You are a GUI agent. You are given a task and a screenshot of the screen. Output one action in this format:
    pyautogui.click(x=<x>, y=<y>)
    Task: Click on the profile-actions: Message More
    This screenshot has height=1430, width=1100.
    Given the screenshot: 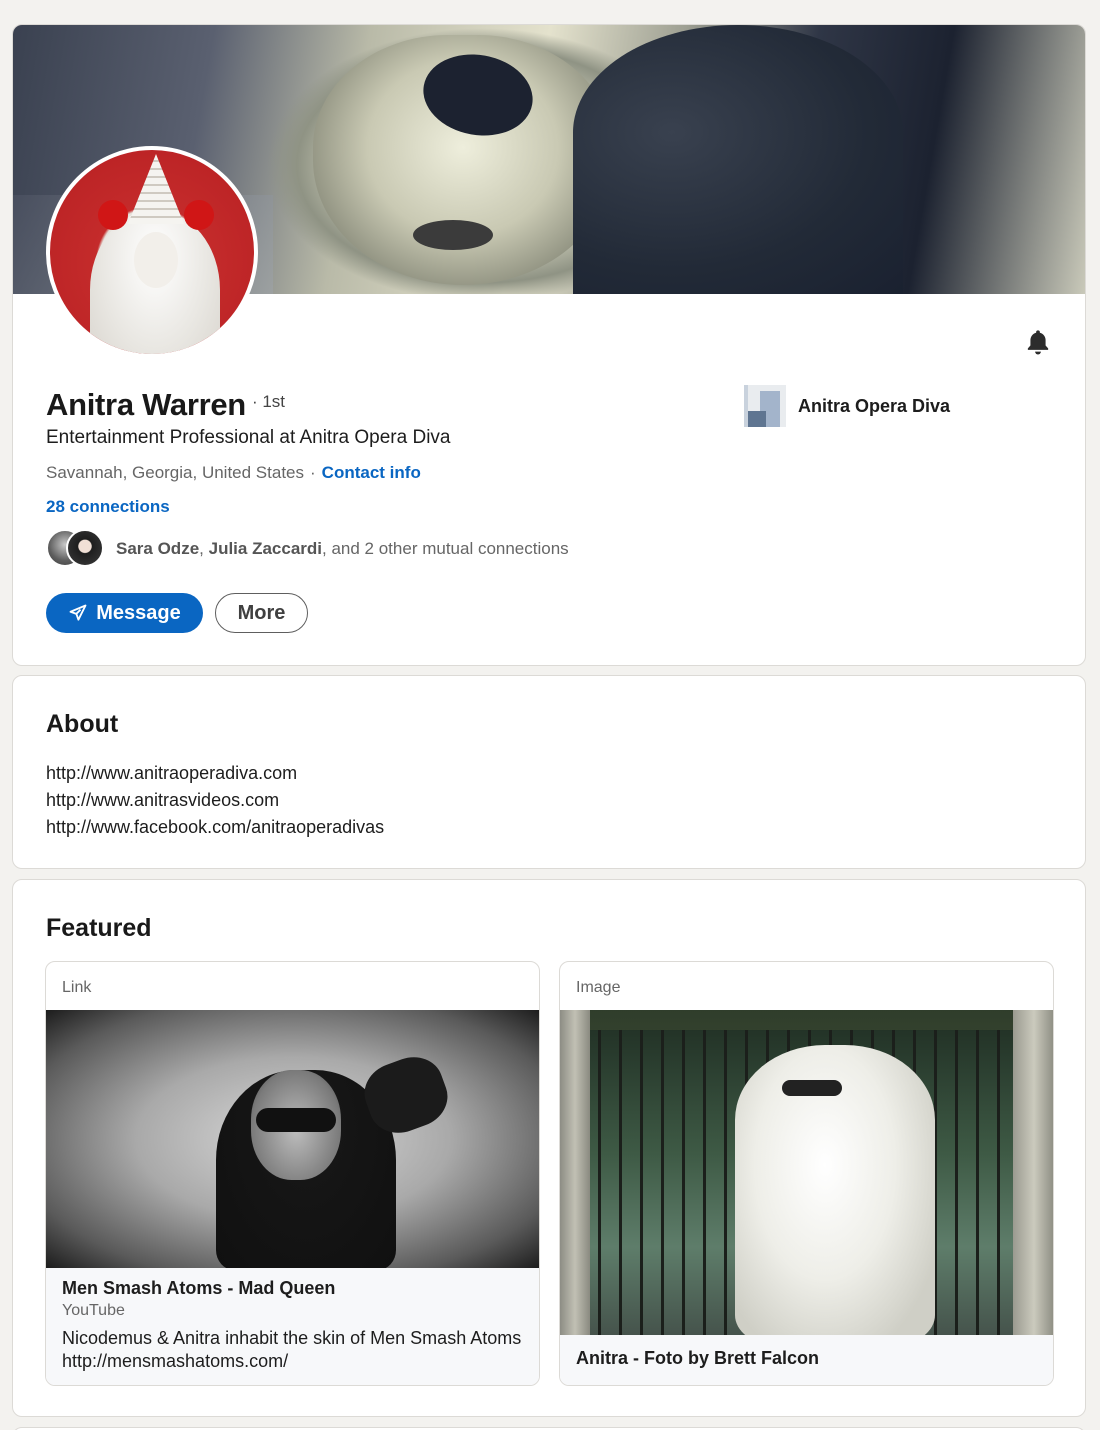 What is the action you would take?
    pyautogui.click(x=177, y=613)
    